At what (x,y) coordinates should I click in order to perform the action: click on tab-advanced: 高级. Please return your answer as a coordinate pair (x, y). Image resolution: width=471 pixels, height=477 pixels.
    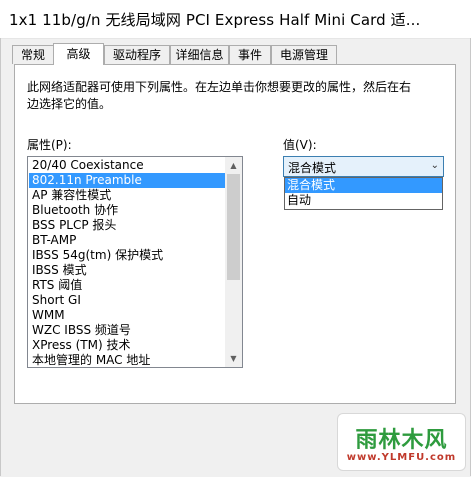
    Looking at the image, I should click on (78, 54).